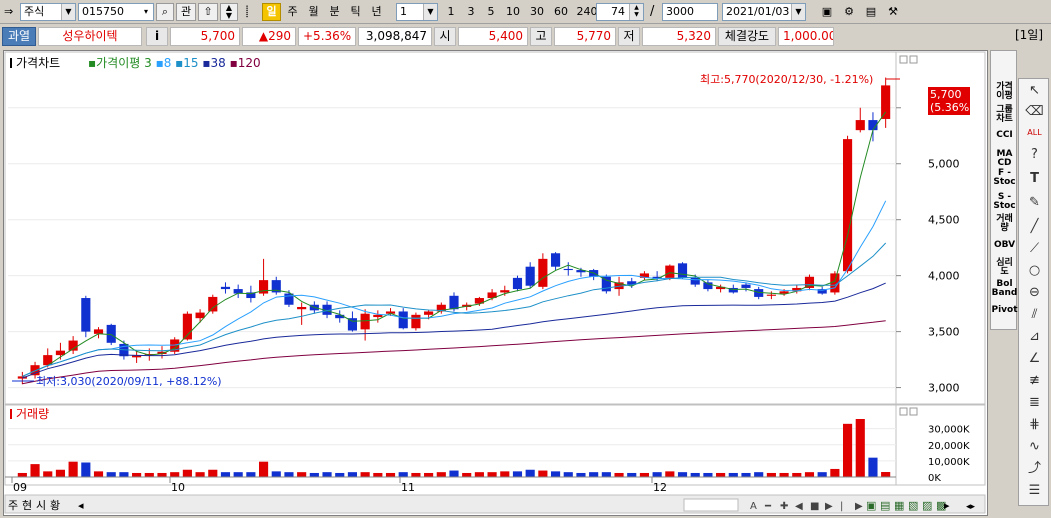 The width and height of the screenshot is (1051, 518). What do you see at coordinates (1034, 270) in the screenshot?
I see `circle-icon: ○` at bounding box center [1034, 270].